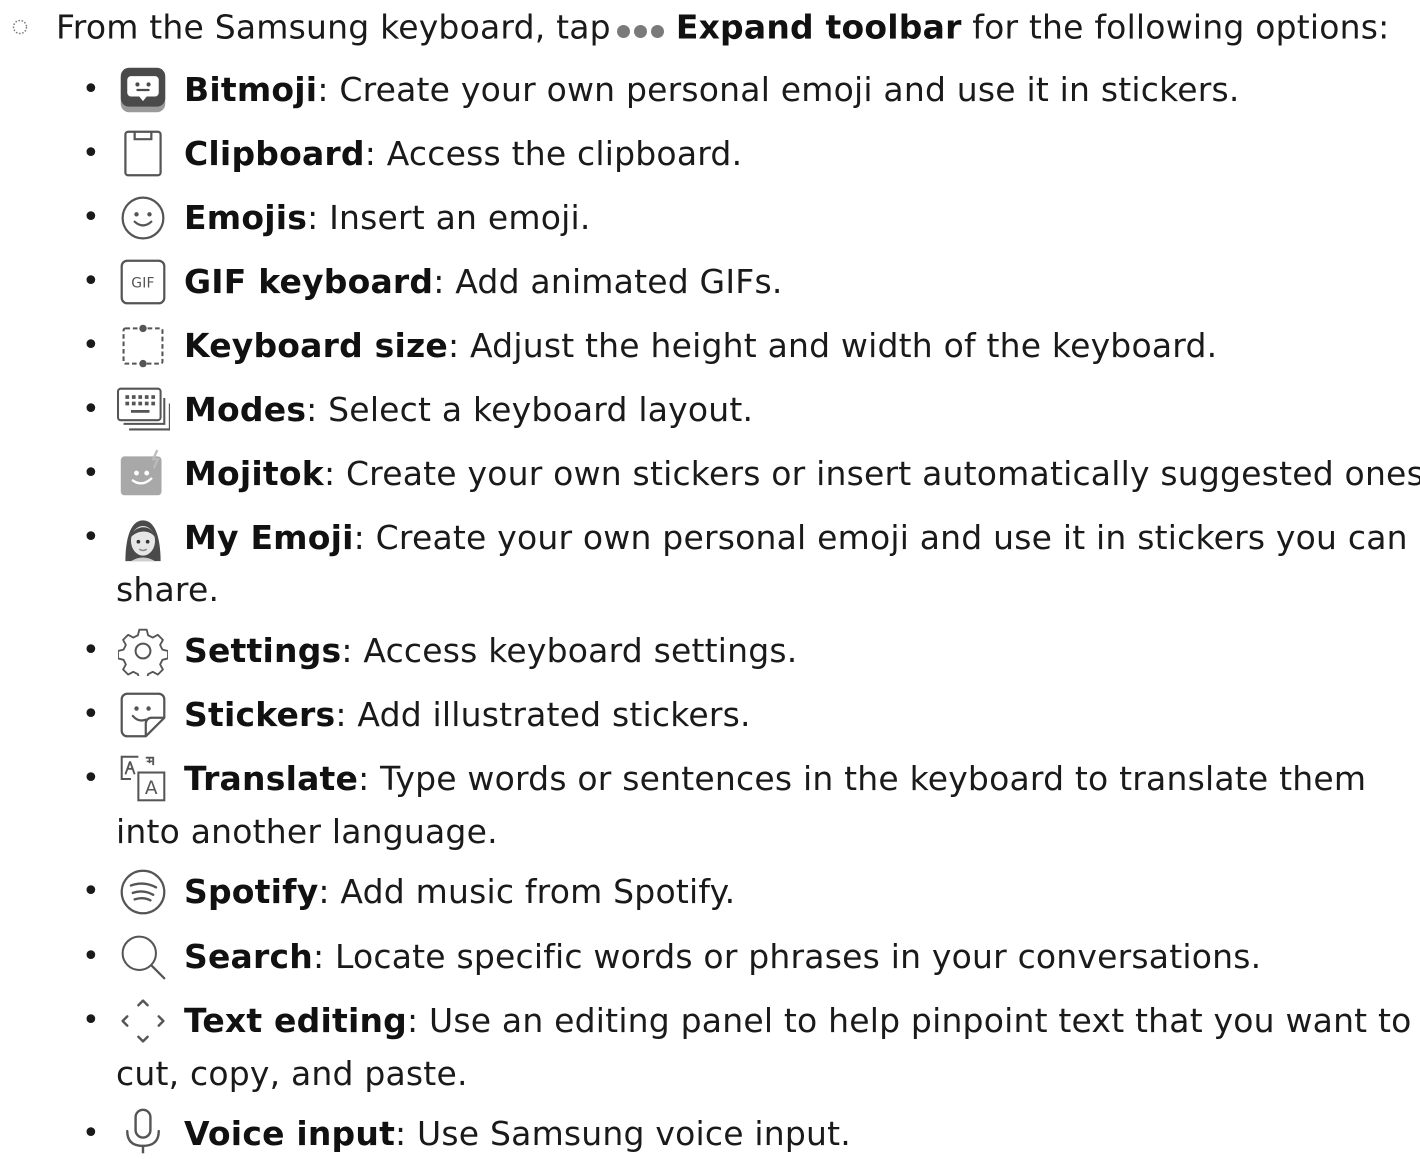 Image resolution: width=1420 pixels, height=1159 pixels. What do you see at coordinates (168, 589) in the screenshot?
I see `item-text-continued: share.` at bounding box center [168, 589].